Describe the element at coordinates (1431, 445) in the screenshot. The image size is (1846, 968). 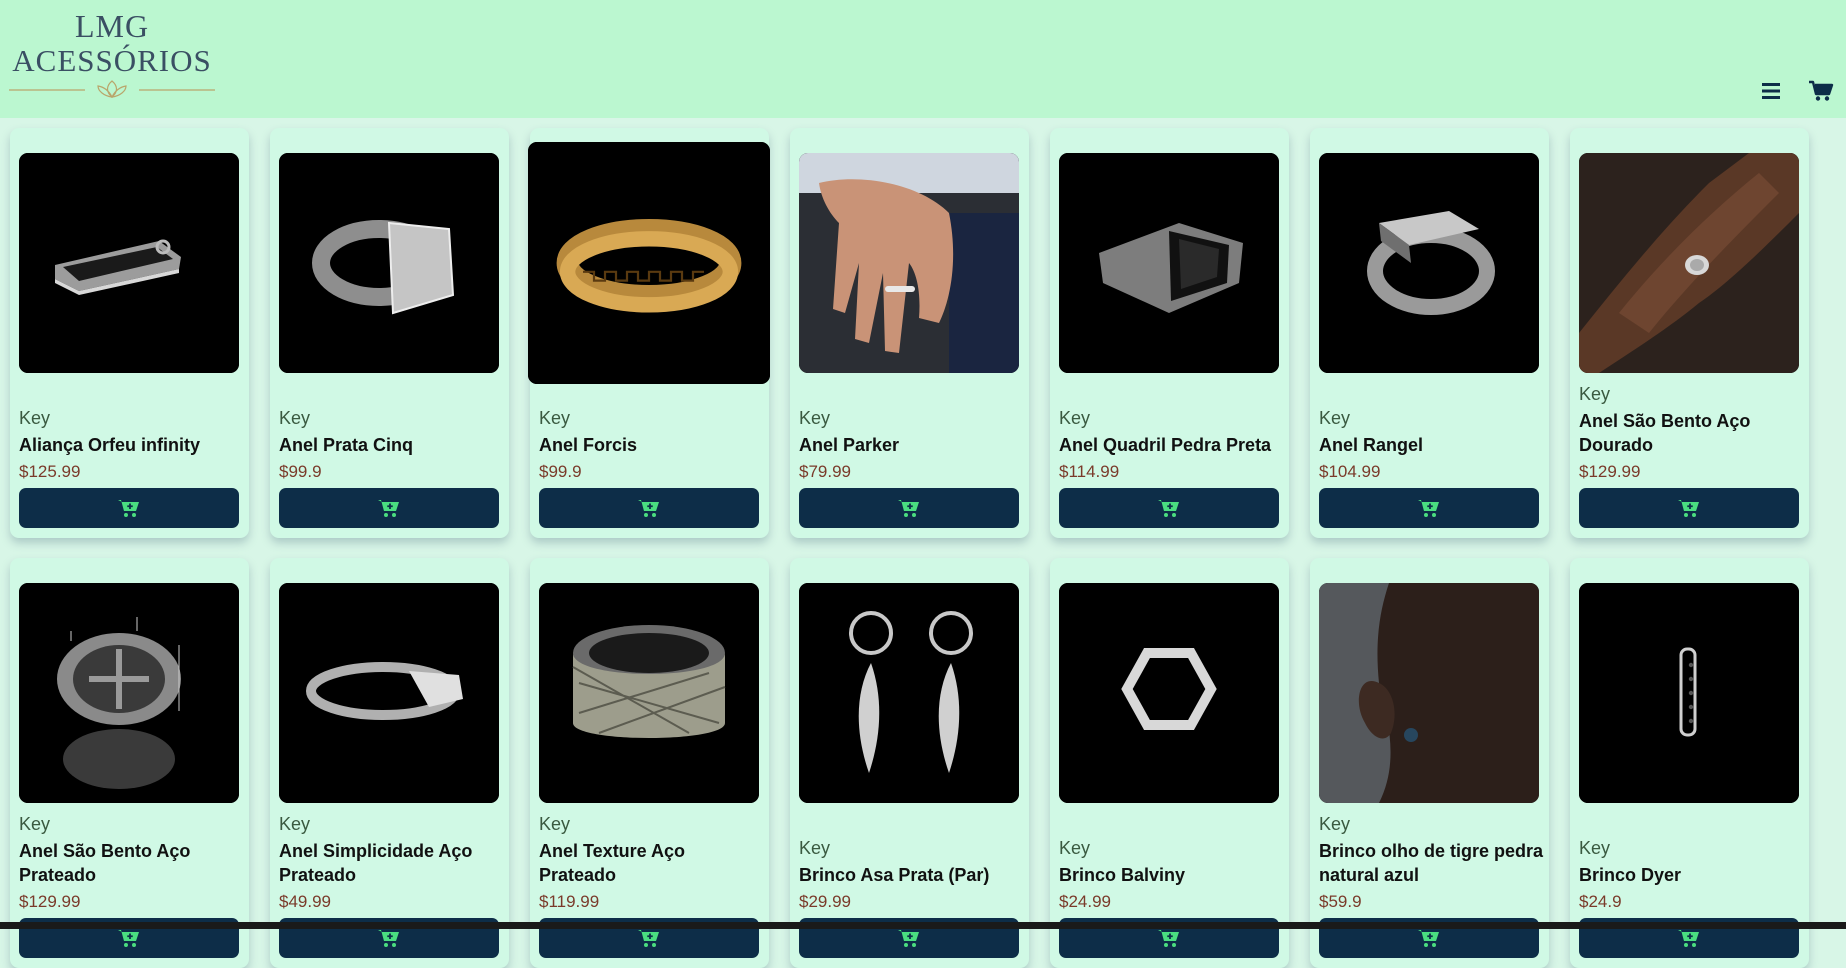
I see `product-name: Anel Rangel` at that location.